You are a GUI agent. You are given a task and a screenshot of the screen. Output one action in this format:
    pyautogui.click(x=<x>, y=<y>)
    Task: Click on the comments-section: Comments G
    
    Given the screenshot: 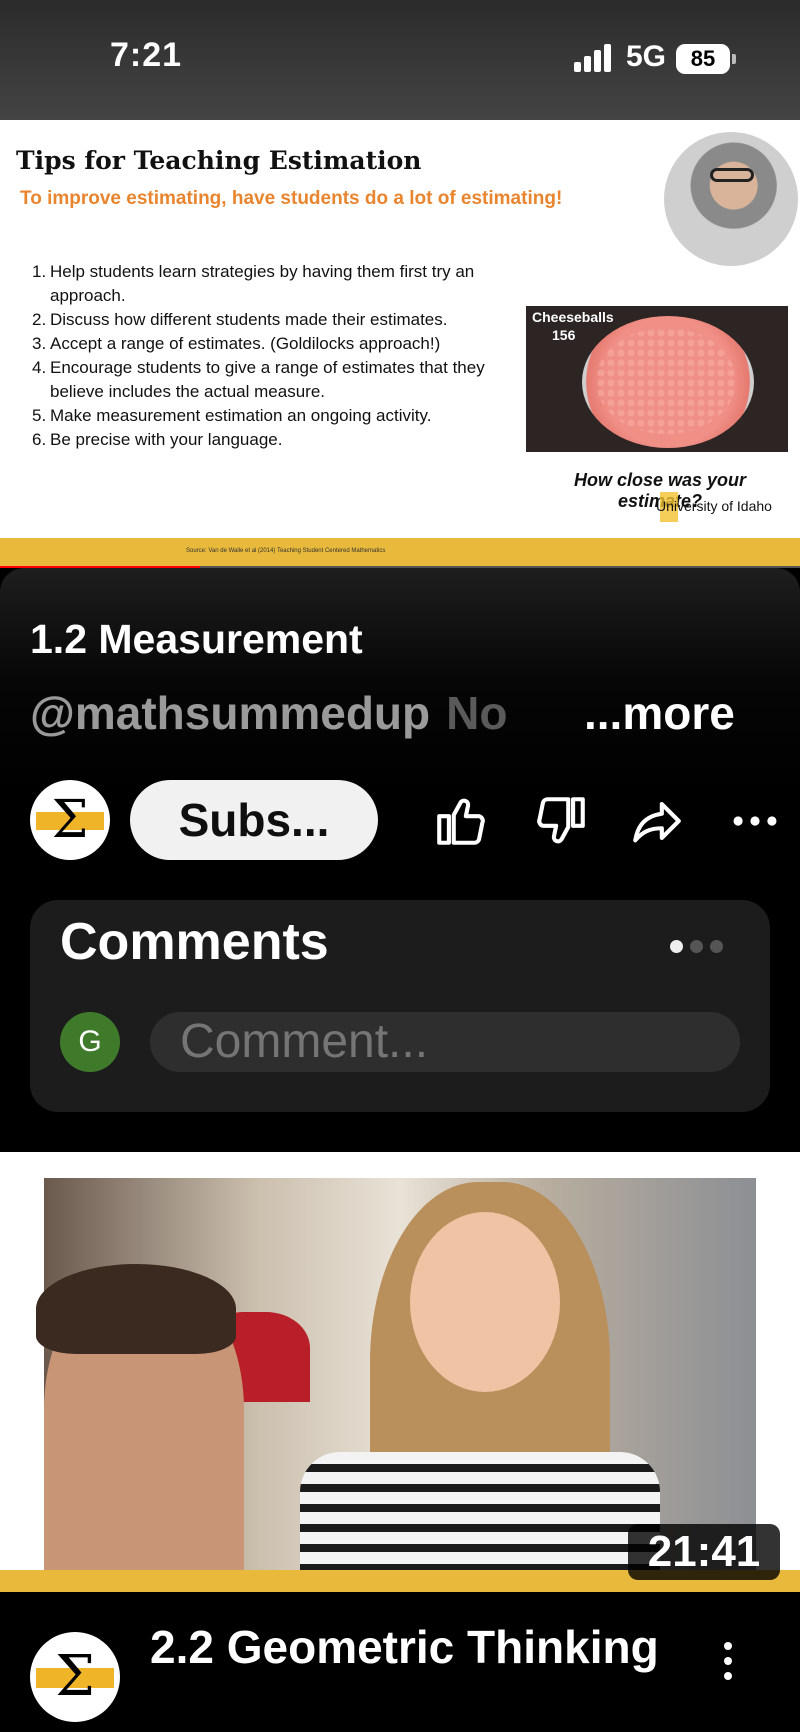 What is the action you would take?
    pyautogui.click(x=400, y=1006)
    